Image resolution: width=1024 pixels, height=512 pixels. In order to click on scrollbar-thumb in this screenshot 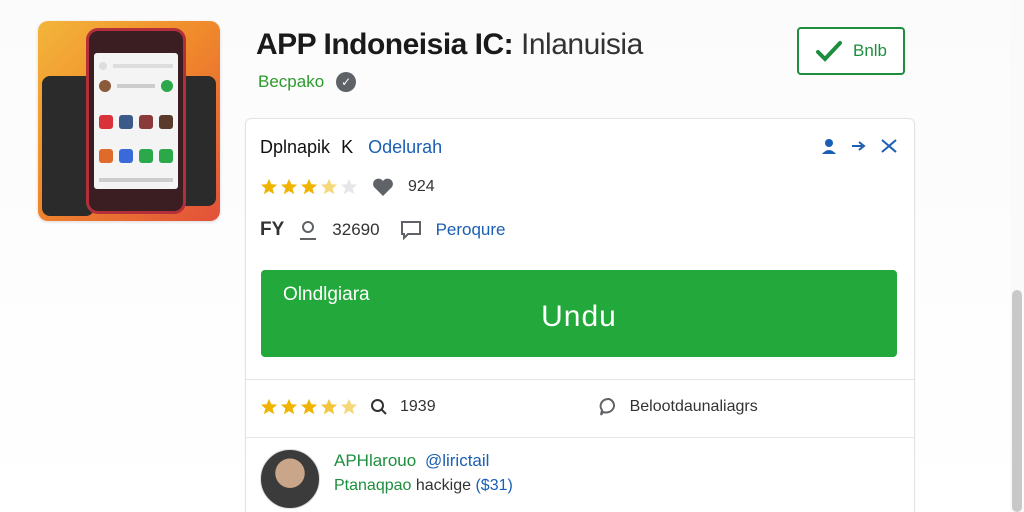, I will do `click(1017, 401)`.